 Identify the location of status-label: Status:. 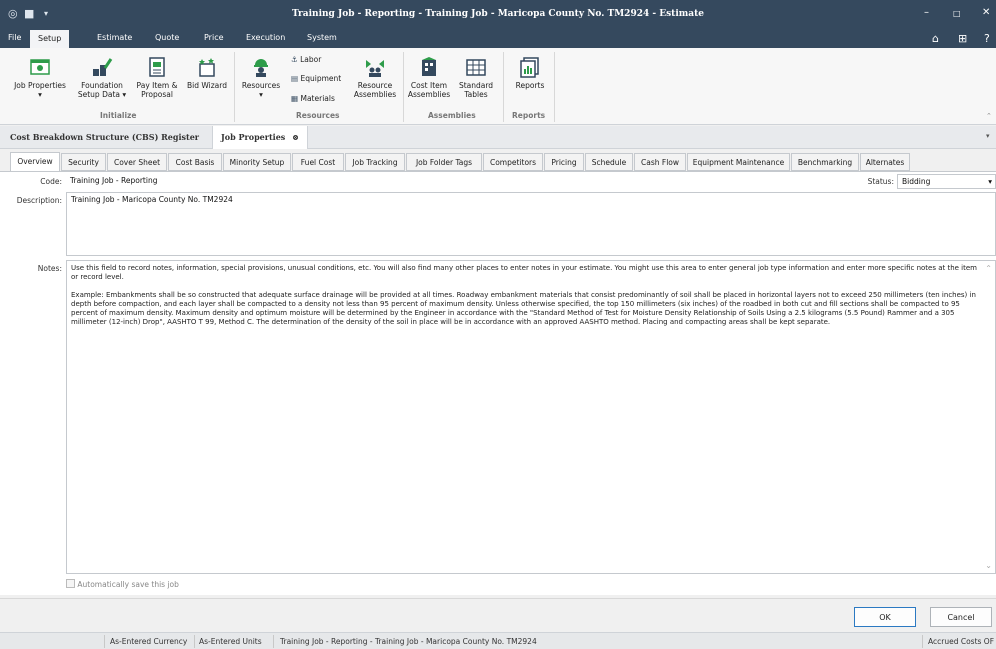
(880, 181).